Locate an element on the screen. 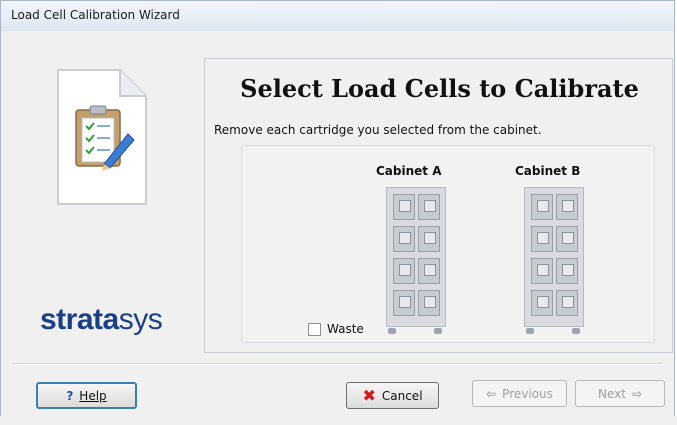 This screenshot has width=677, height=425. cabinet-a-label: Cabinet A is located at coordinates (409, 171).